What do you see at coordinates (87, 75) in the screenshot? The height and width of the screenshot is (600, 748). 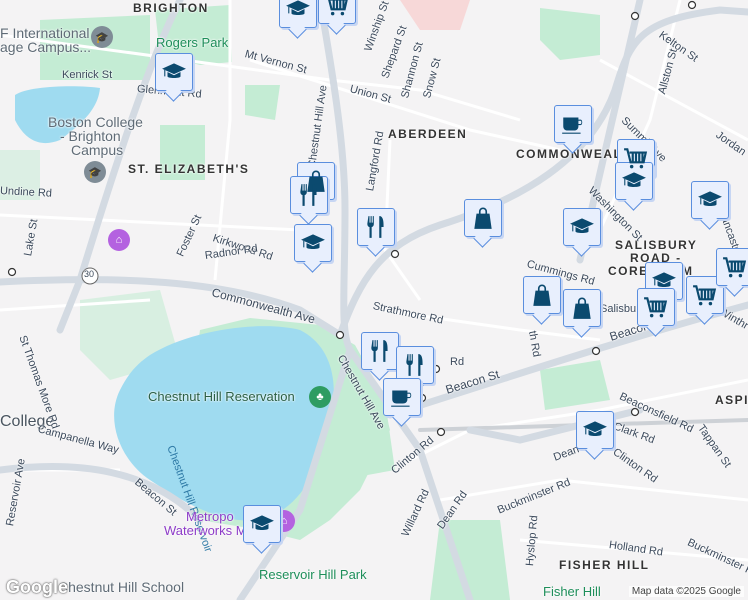 I see `street-label: Kenrick St` at bounding box center [87, 75].